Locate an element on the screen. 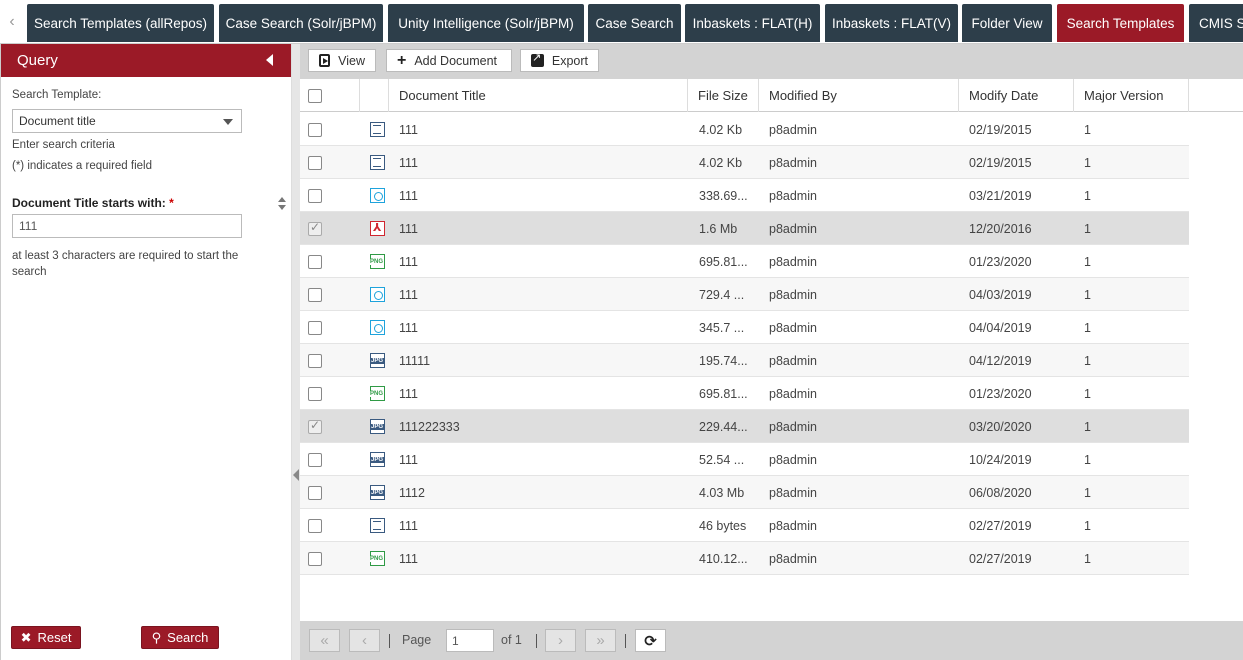 This screenshot has height=660, width=1243. last-page-icon: » is located at coordinates (600, 640).